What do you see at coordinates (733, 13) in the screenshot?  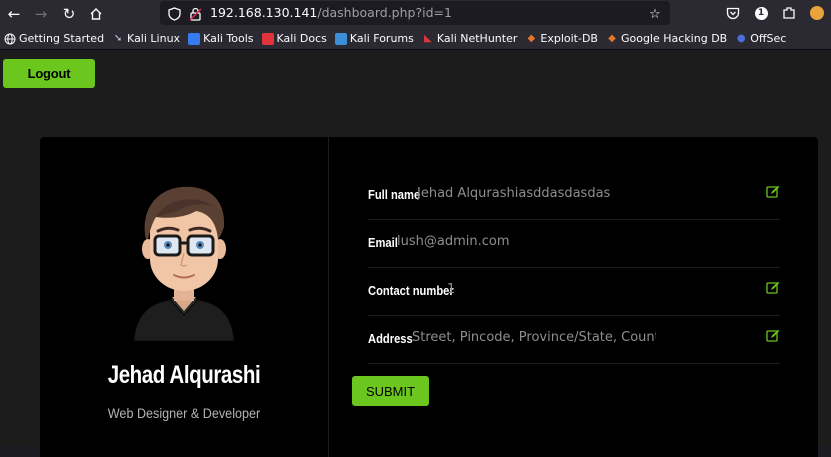 I see `pocket-icon` at bounding box center [733, 13].